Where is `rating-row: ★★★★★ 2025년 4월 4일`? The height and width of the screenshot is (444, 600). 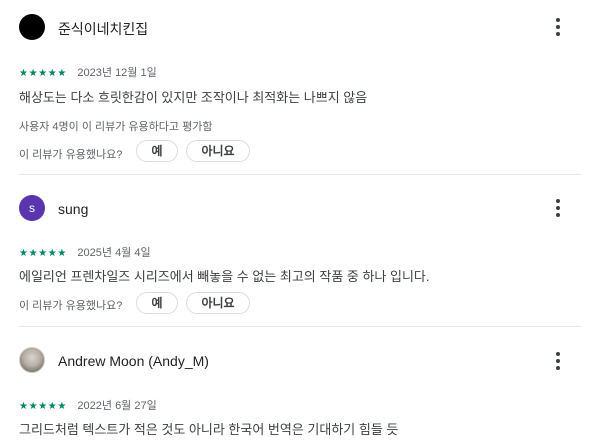 rating-row: ★★★★★ 2025년 4월 4일 is located at coordinates (85, 251).